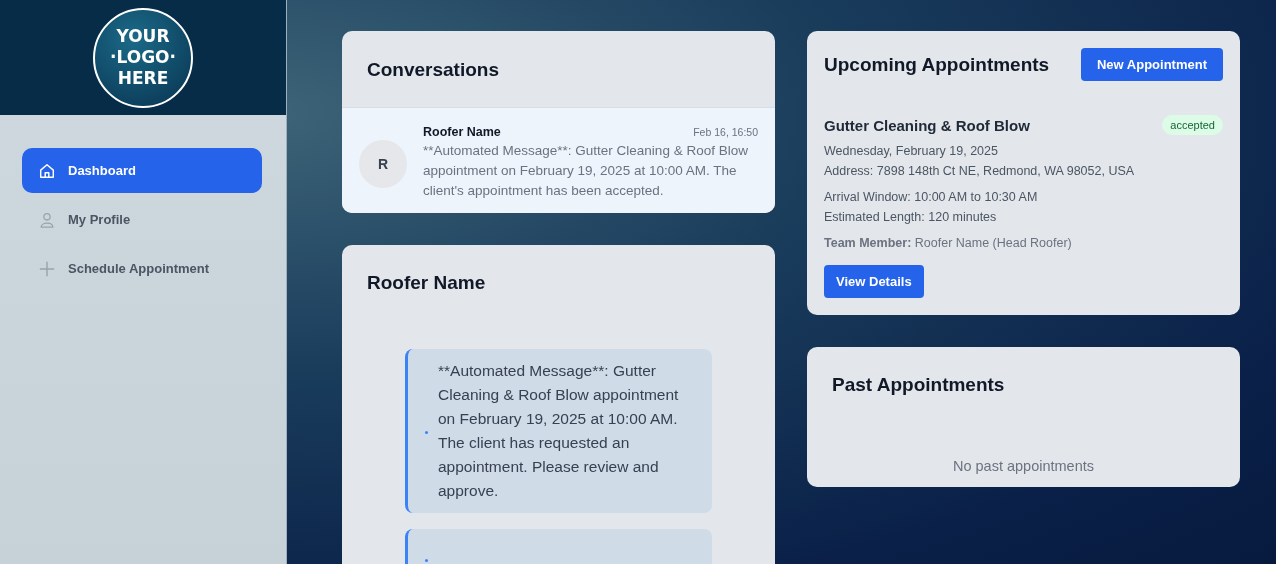 The image size is (1276, 564). Describe the element at coordinates (937, 64) in the screenshot. I see `card-title: Upcoming Appointments` at that location.